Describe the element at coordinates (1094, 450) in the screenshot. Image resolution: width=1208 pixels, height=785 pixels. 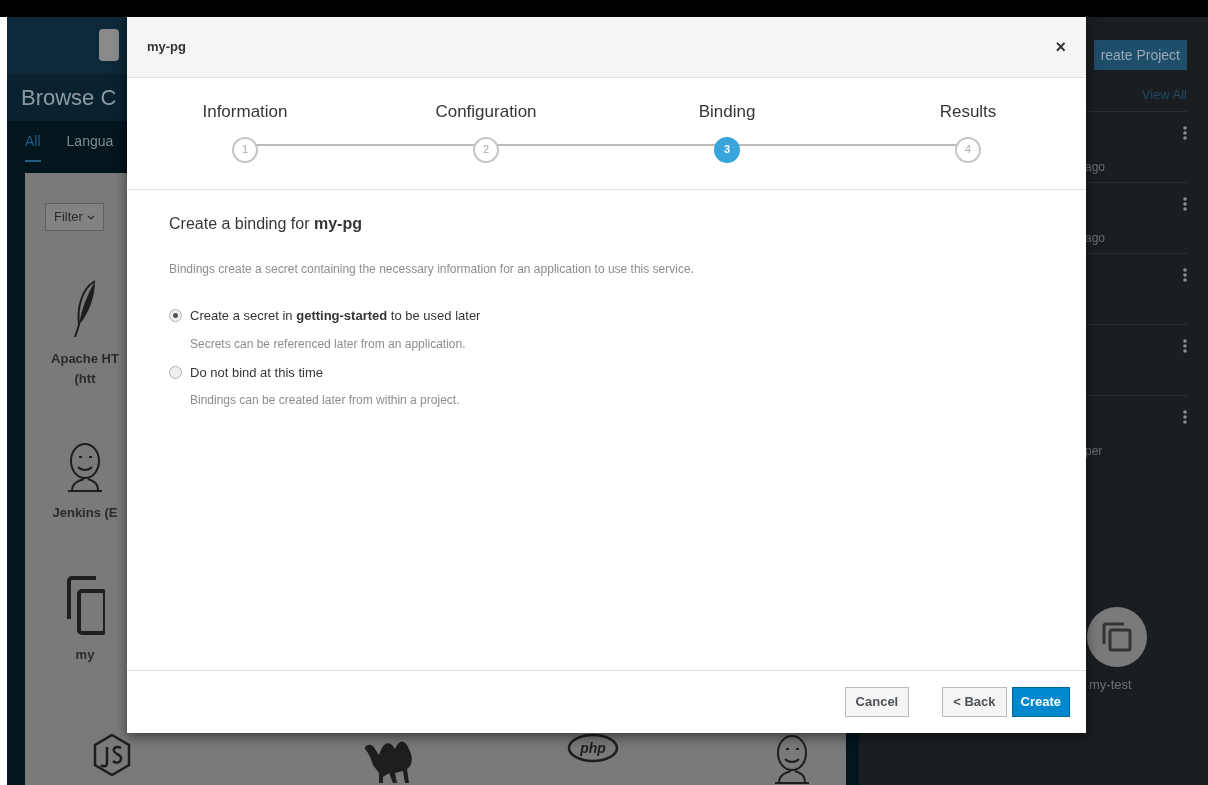
I see `project-subtitle: per` at that location.